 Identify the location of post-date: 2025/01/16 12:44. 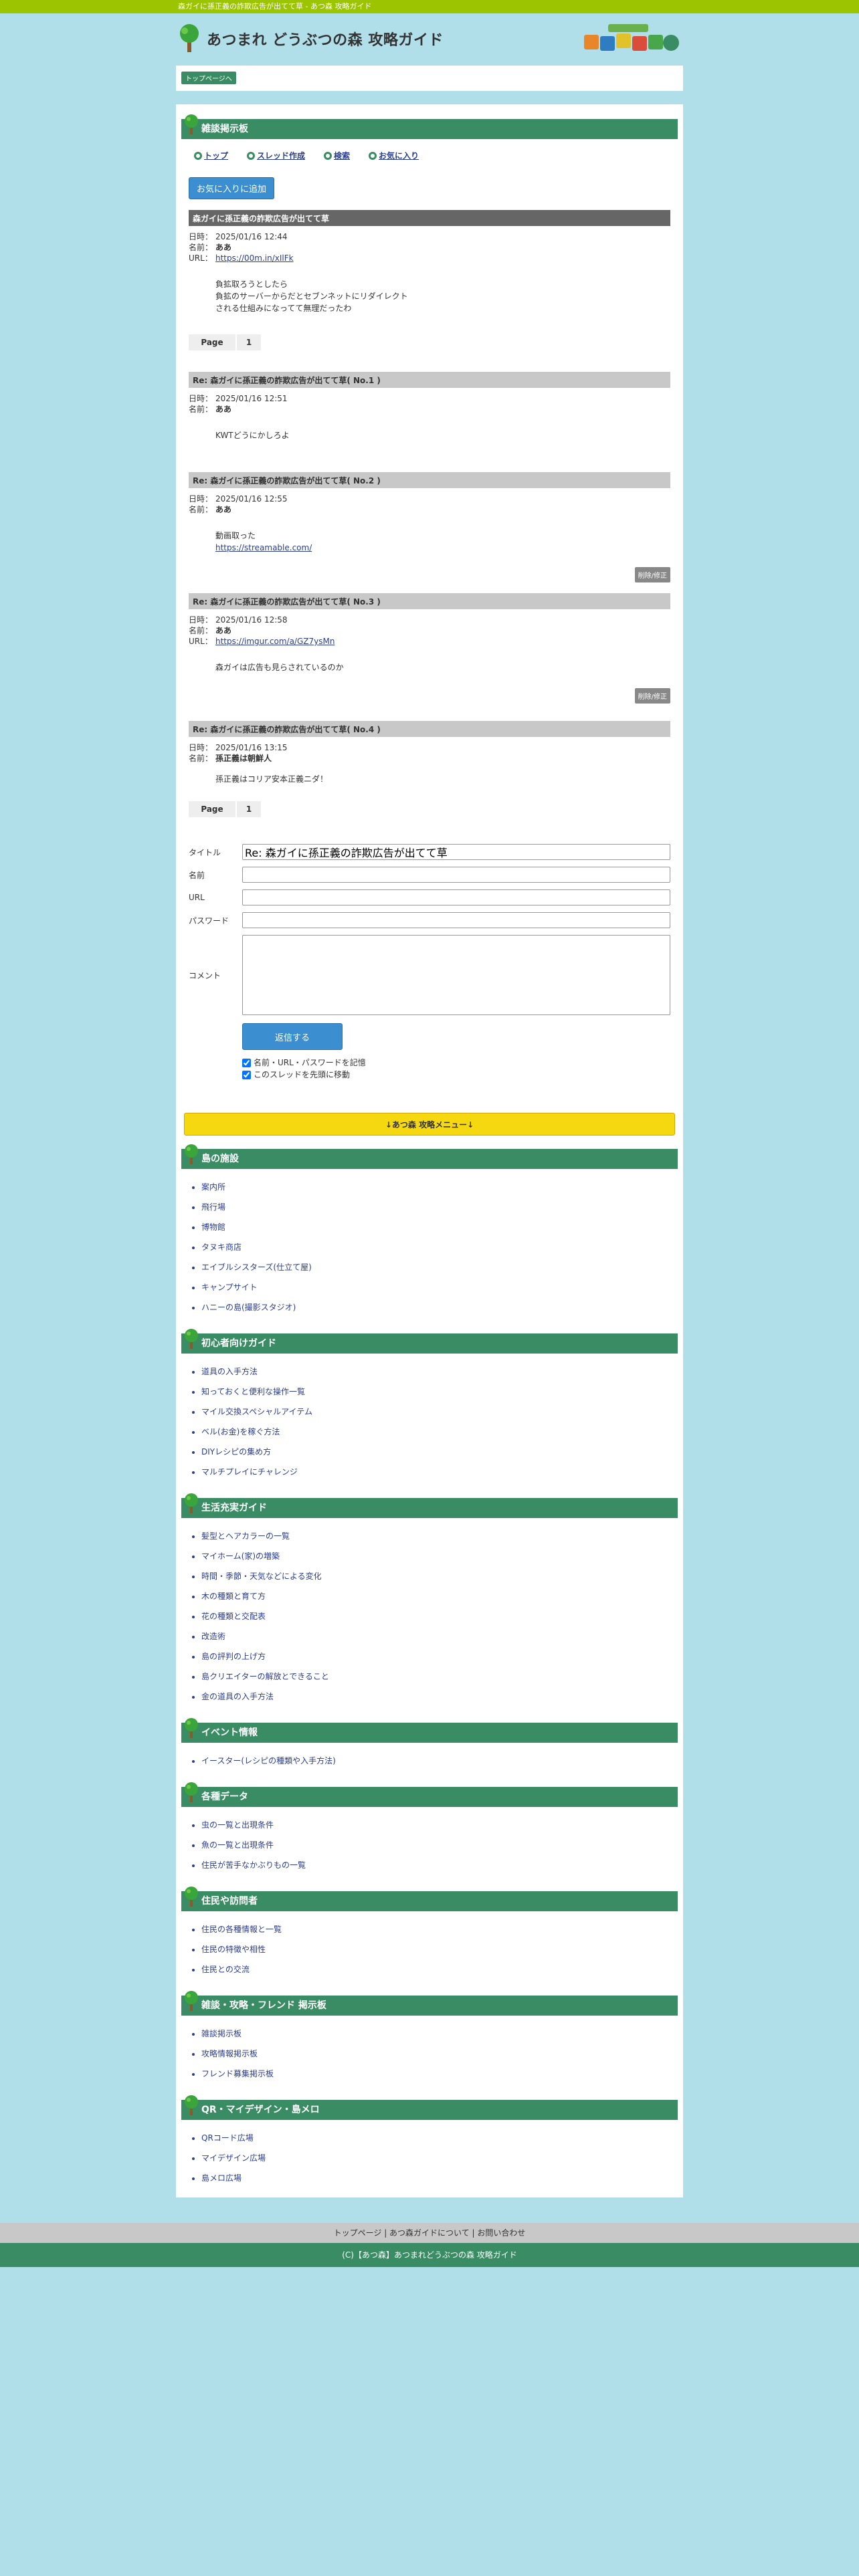
(251, 236).